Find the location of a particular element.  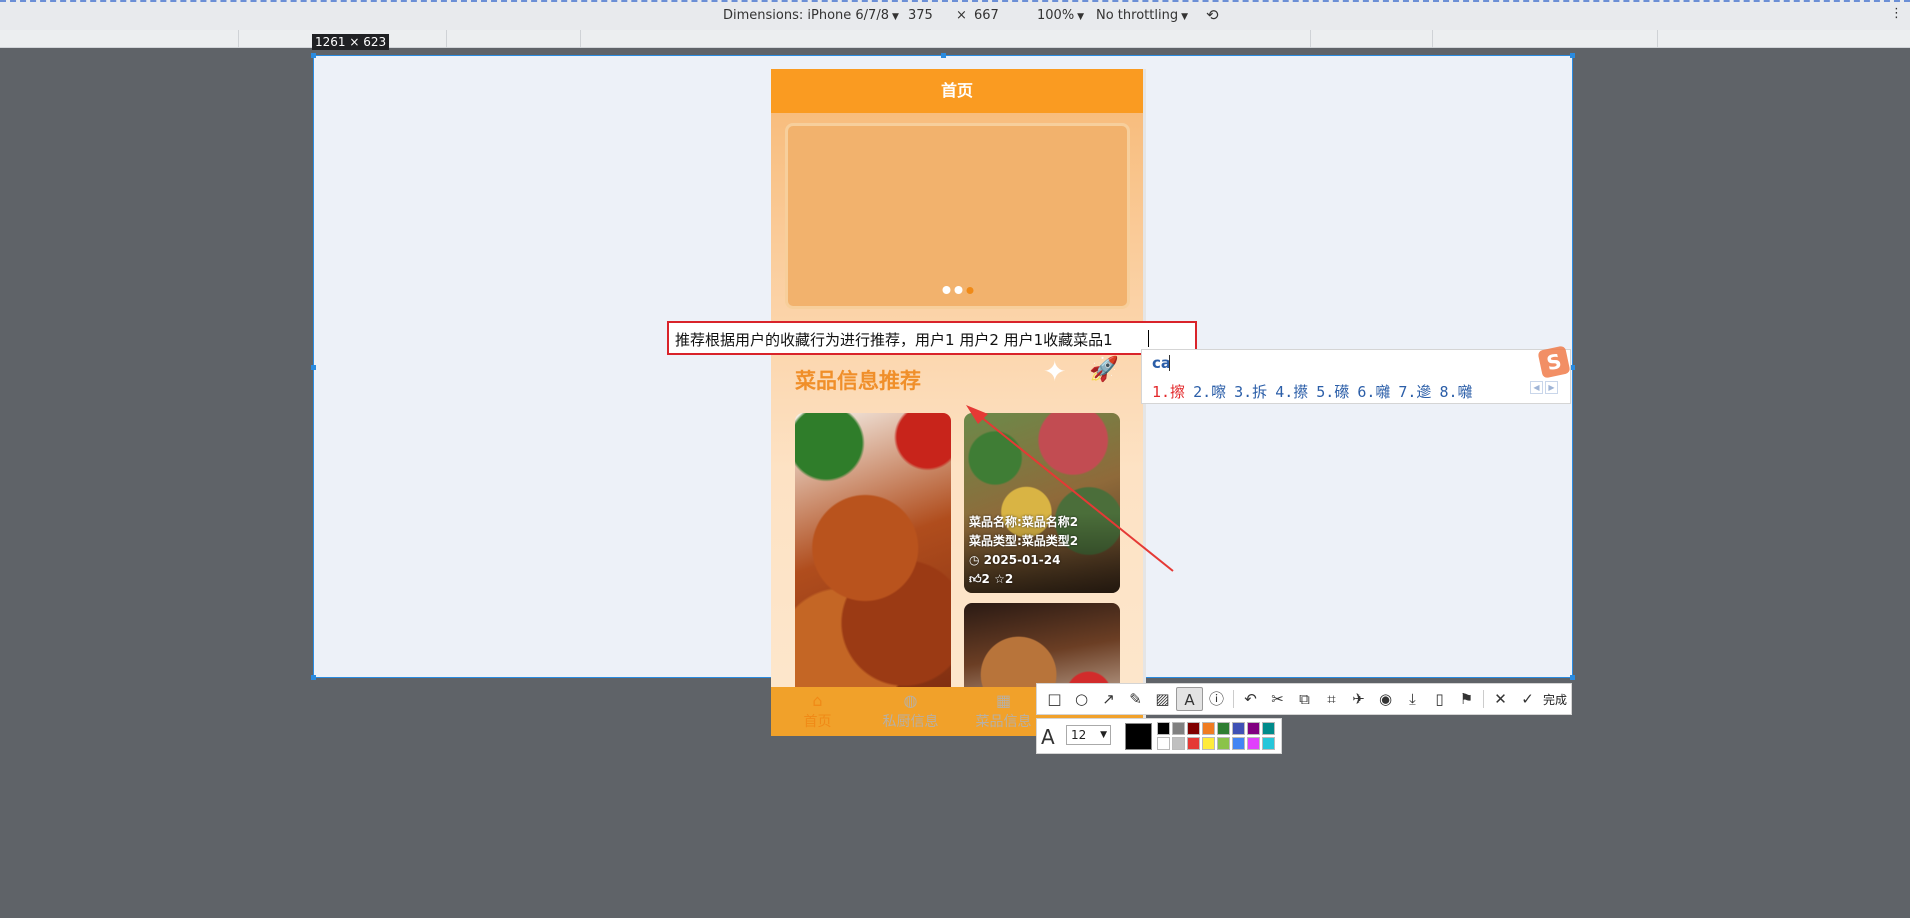

text-caret is located at coordinates (1148, 338).